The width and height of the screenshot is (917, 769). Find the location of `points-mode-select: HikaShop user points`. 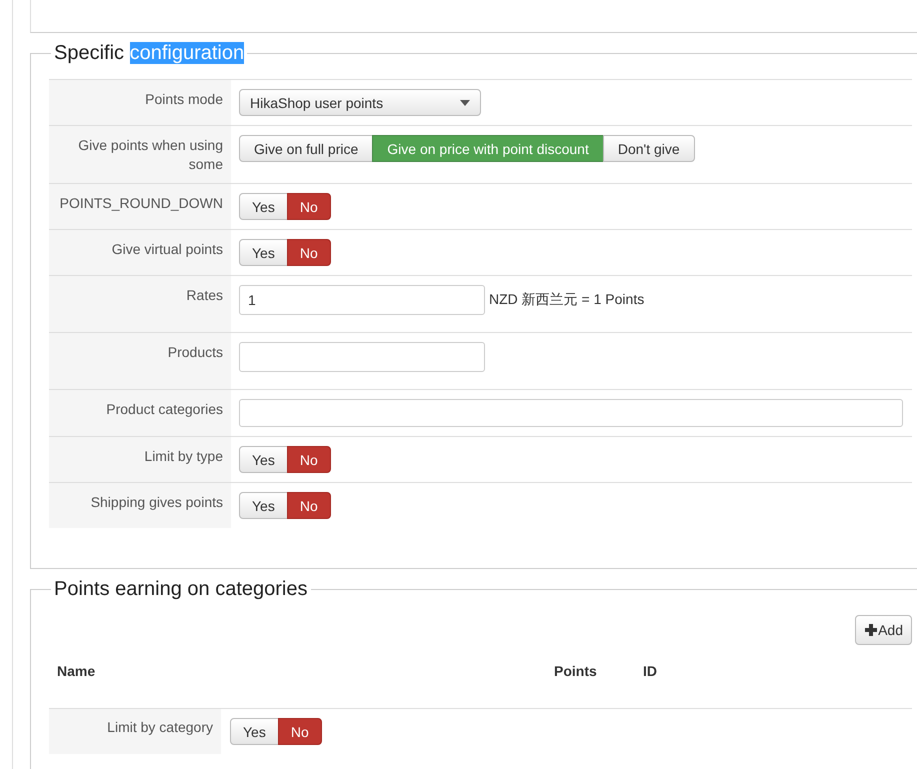

points-mode-select: HikaShop user points is located at coordinates (360, 102).